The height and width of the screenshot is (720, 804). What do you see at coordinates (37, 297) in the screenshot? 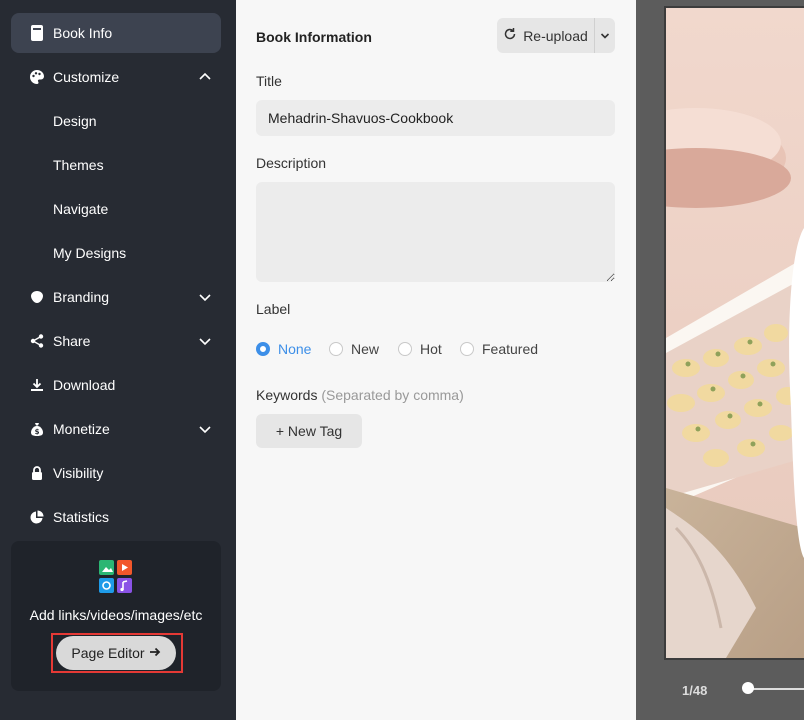
I see `badge-icon` at bounding box center [37, 297].